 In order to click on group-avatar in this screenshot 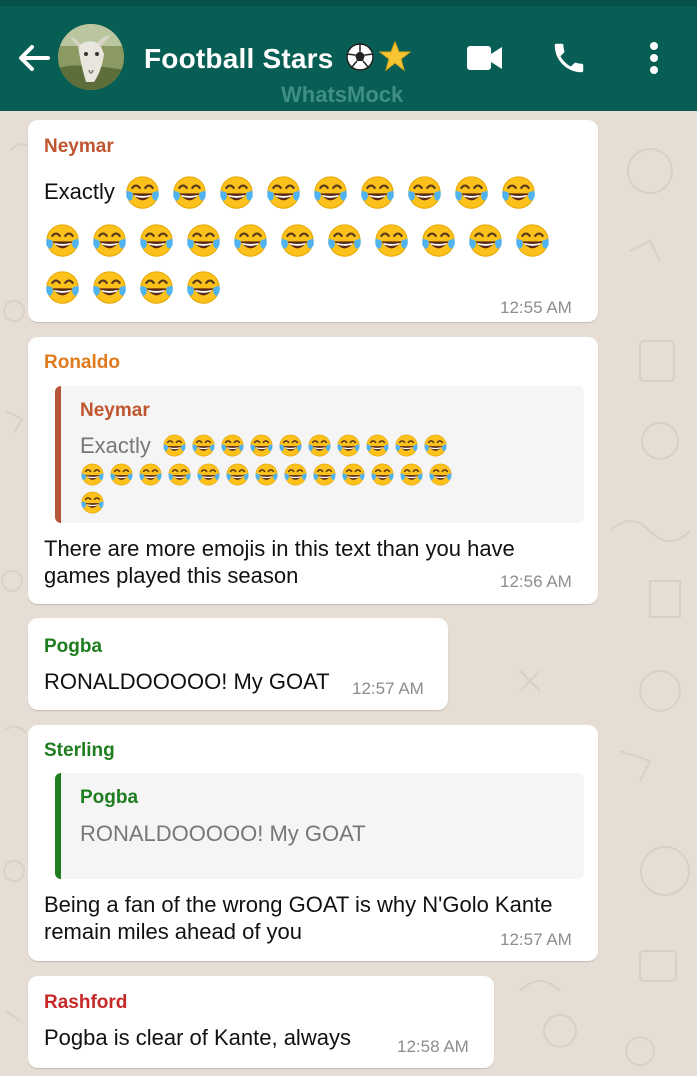, I will do `click(91, 57)`.